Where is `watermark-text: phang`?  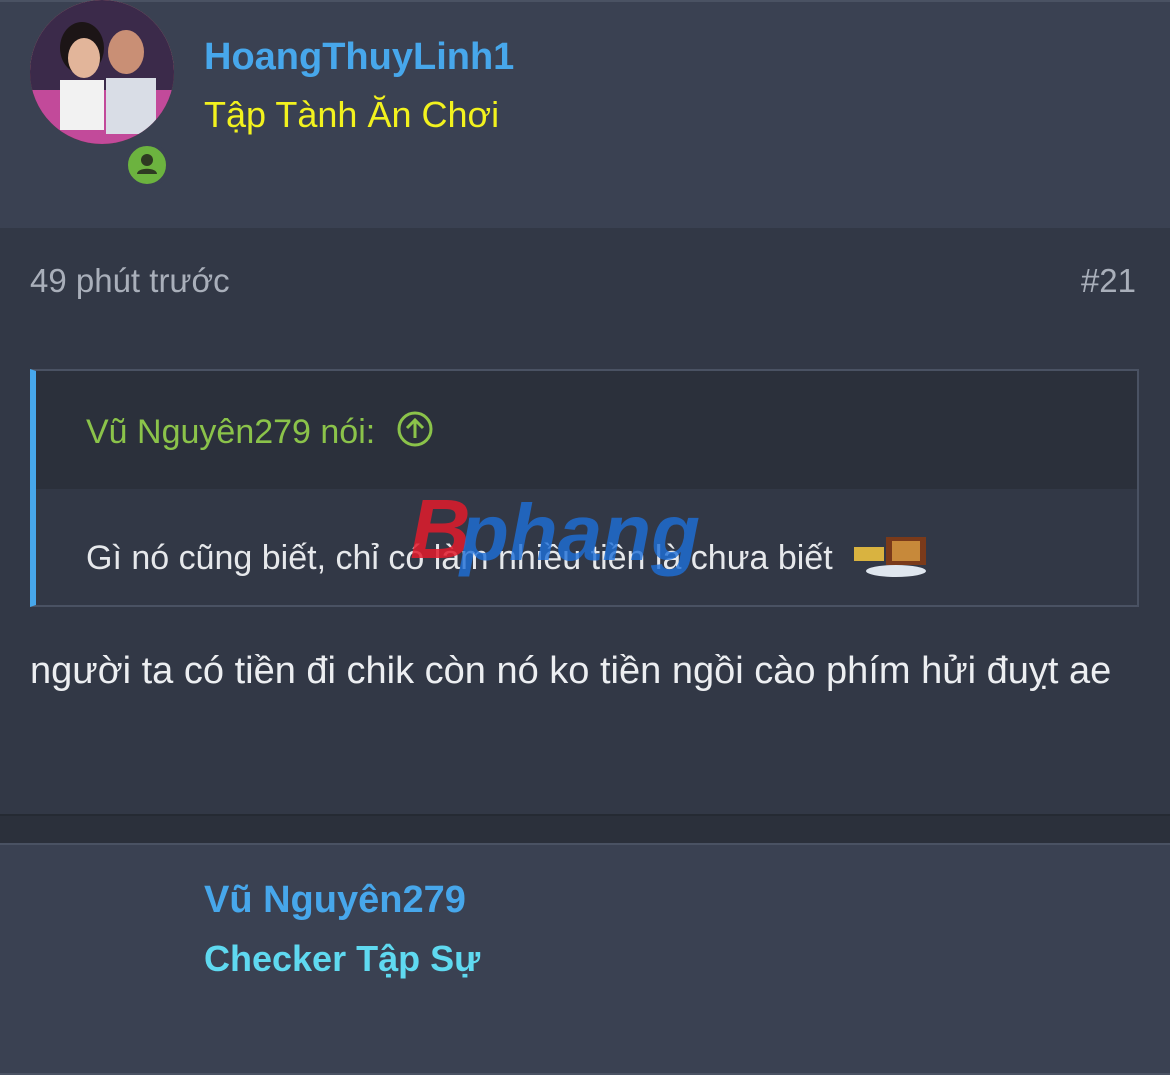 watermark-text: phang is located at coordinates (579, 532).